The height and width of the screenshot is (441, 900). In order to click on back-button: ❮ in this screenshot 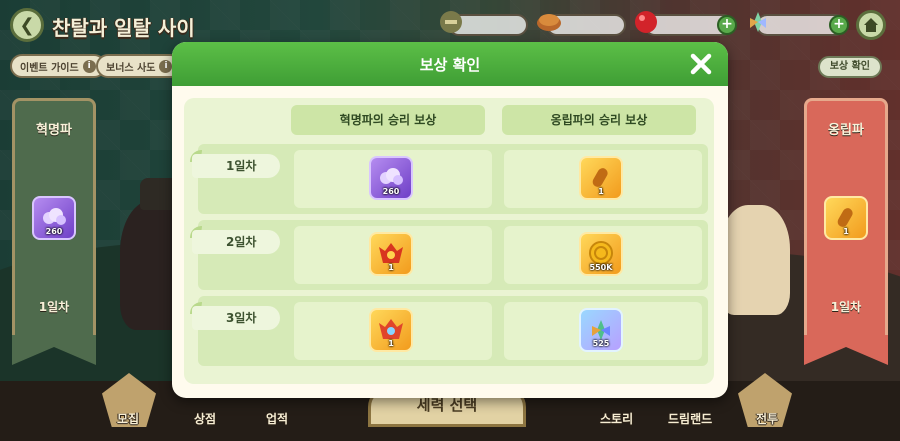, I will do `click(27, 25)`.